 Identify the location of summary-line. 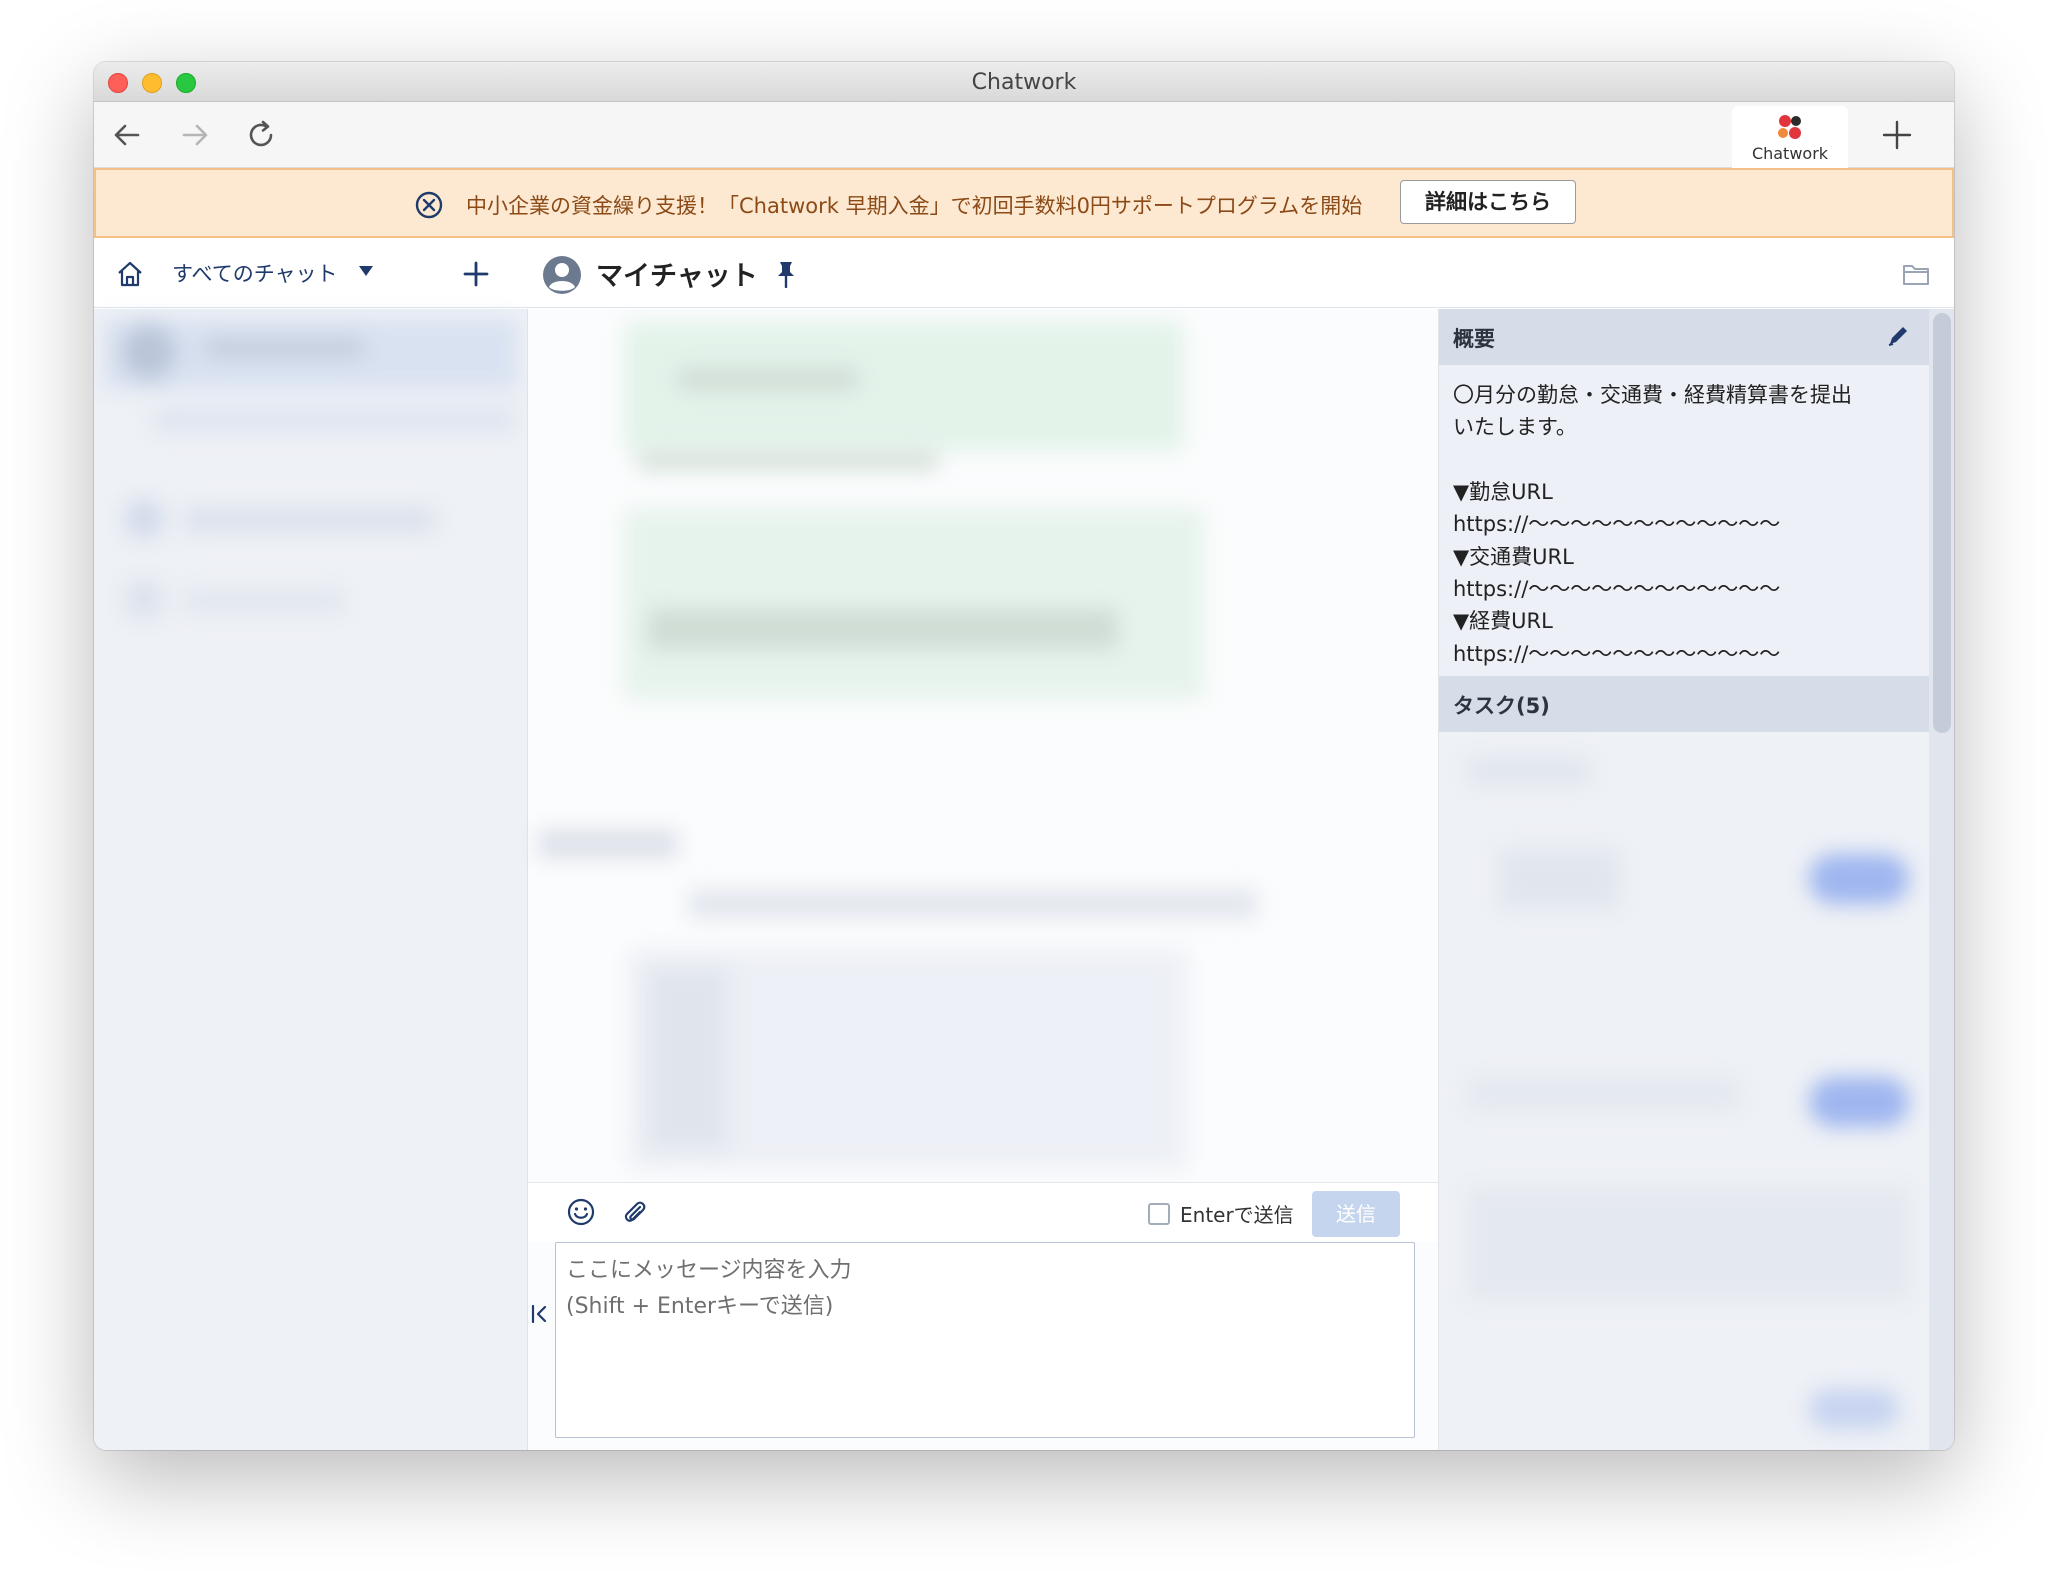
(1684, 460).